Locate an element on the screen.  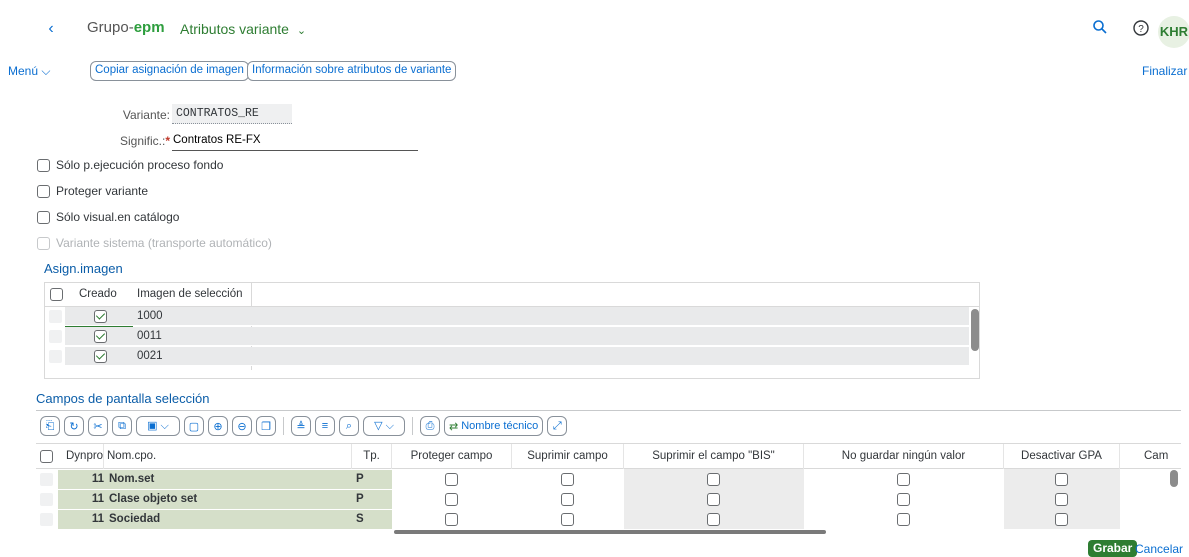
screen-fields-title: Campos de pantalla selección is located at coordinates (123, 398).